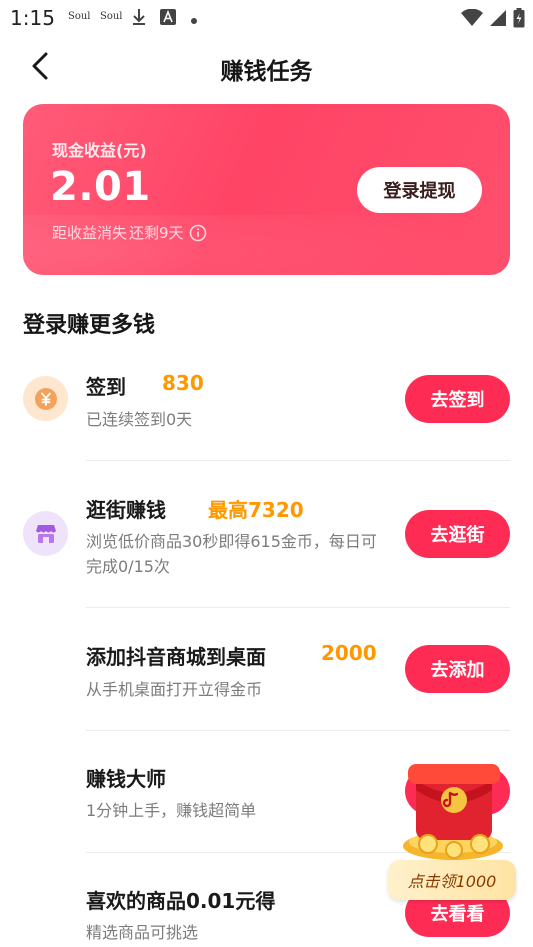 This screenshot has width=533, height=947. Describe the element at coordinates (32, 18) in the screenshot. I see `status-time: 1:15` at that location.